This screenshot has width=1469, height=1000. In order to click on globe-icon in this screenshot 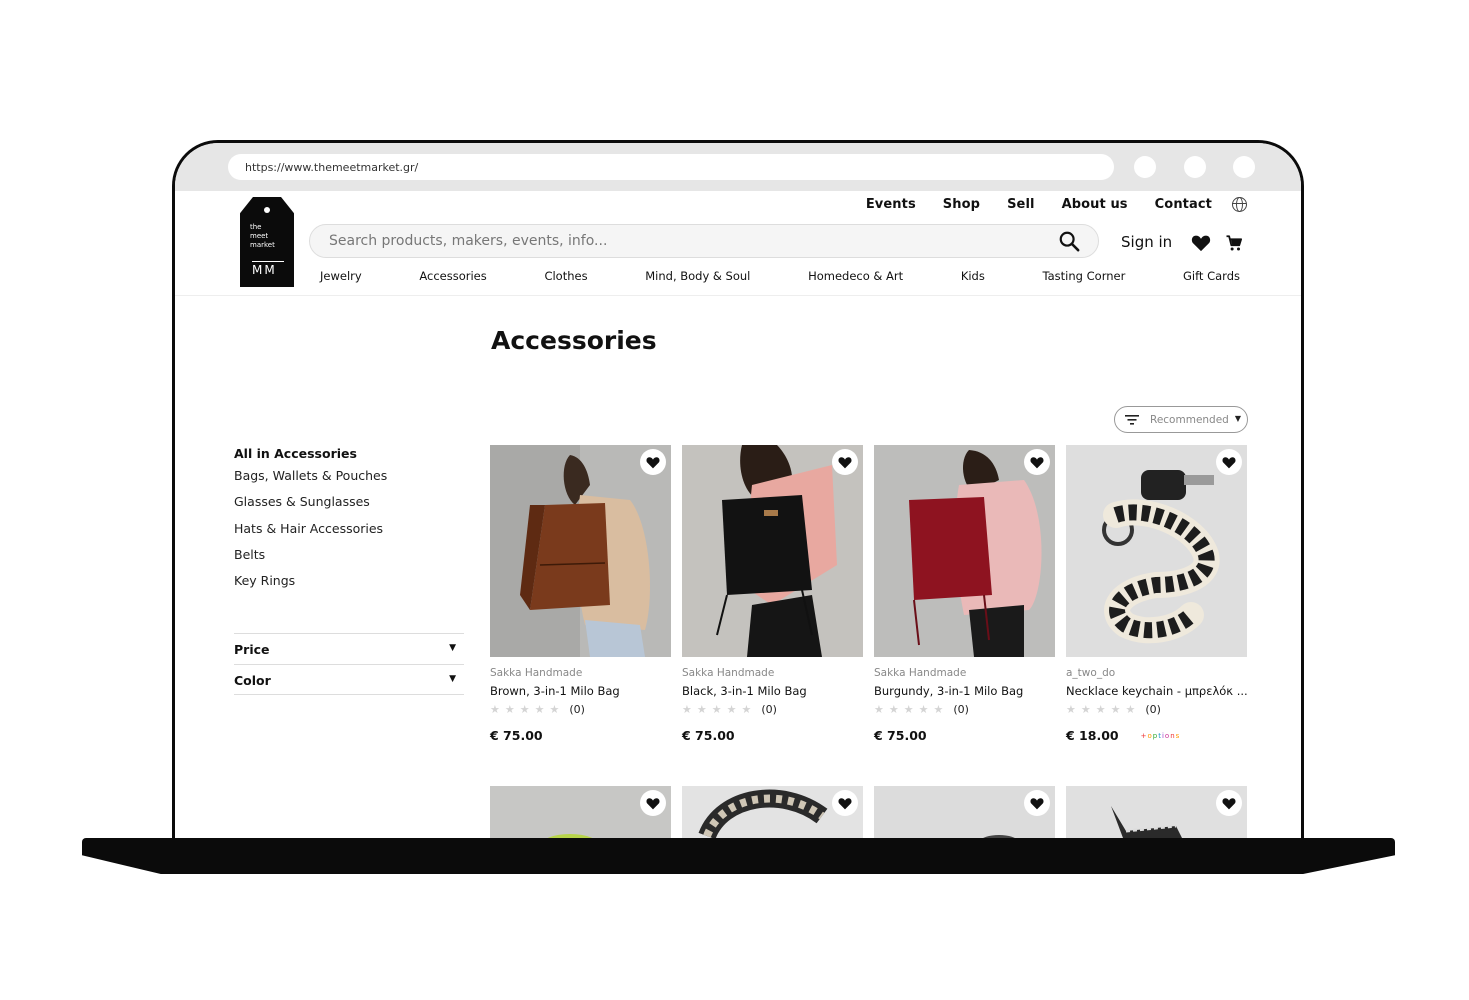, I will do `click(1239, 204)`.